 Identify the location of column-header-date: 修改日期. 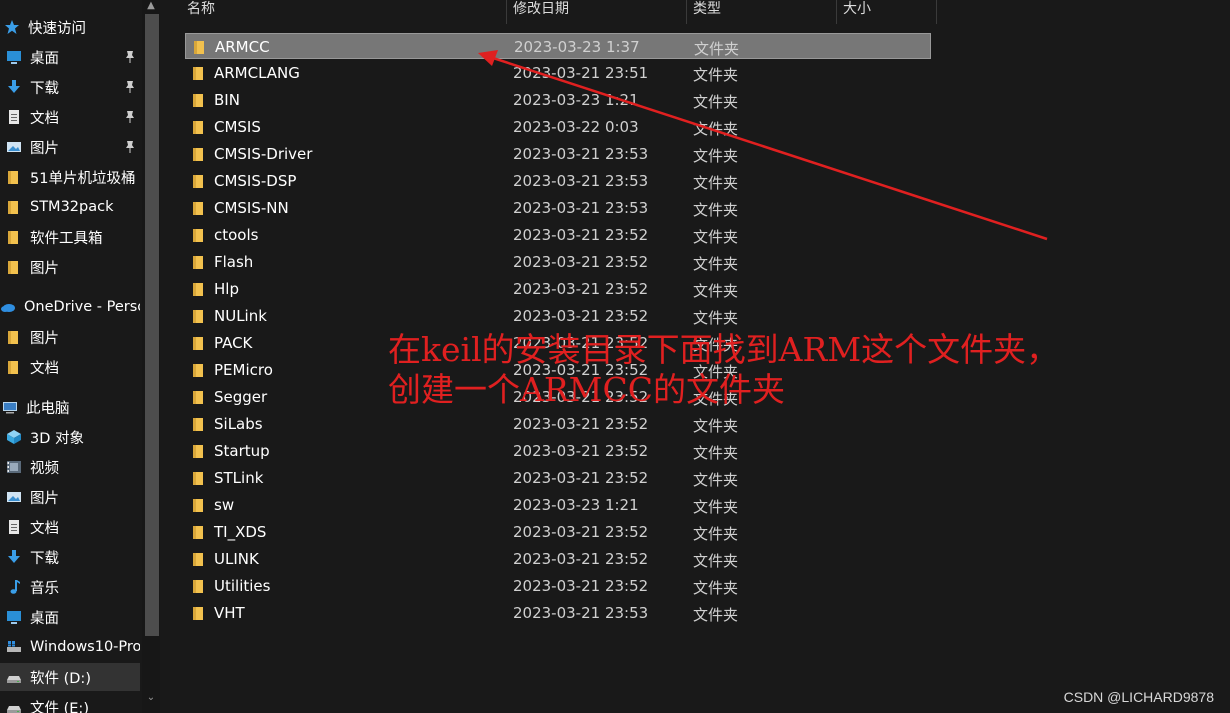
(597, 12).